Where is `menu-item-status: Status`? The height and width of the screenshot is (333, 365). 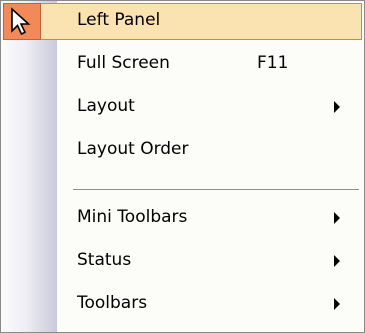 menu-item-status: Status is located at coordinates (182, 261).